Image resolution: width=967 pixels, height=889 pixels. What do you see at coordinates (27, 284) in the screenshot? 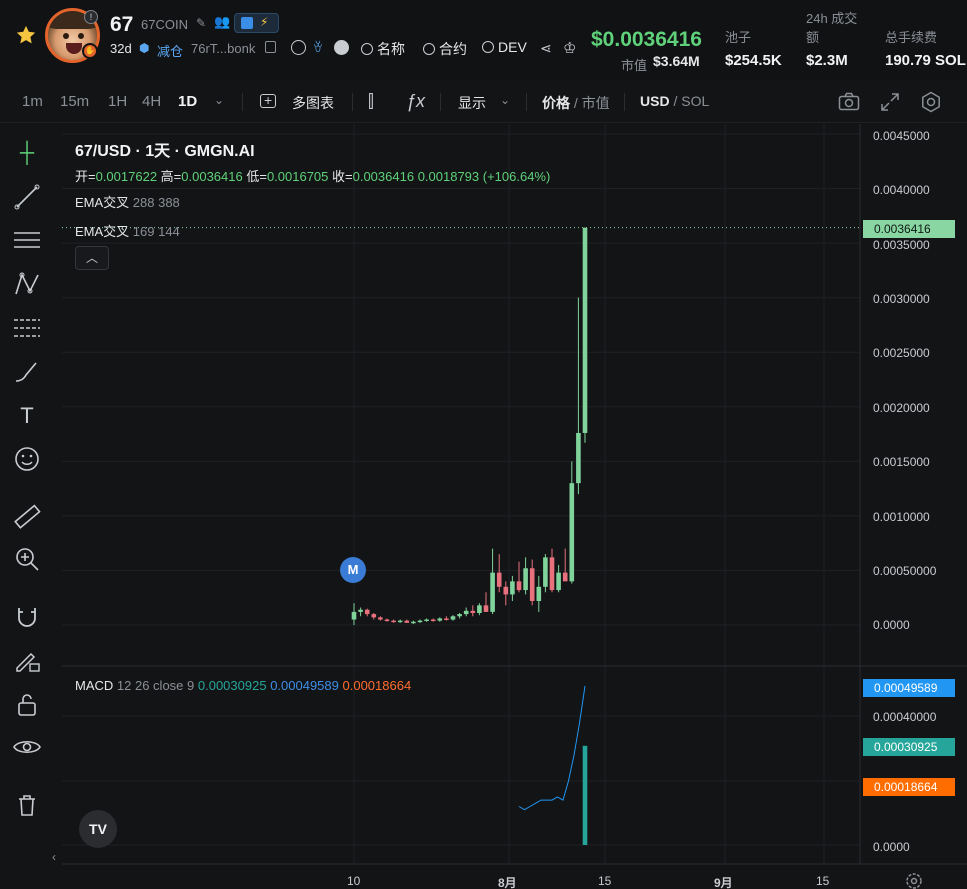
I see `pattern-icon` at bounding box center [27, 284].